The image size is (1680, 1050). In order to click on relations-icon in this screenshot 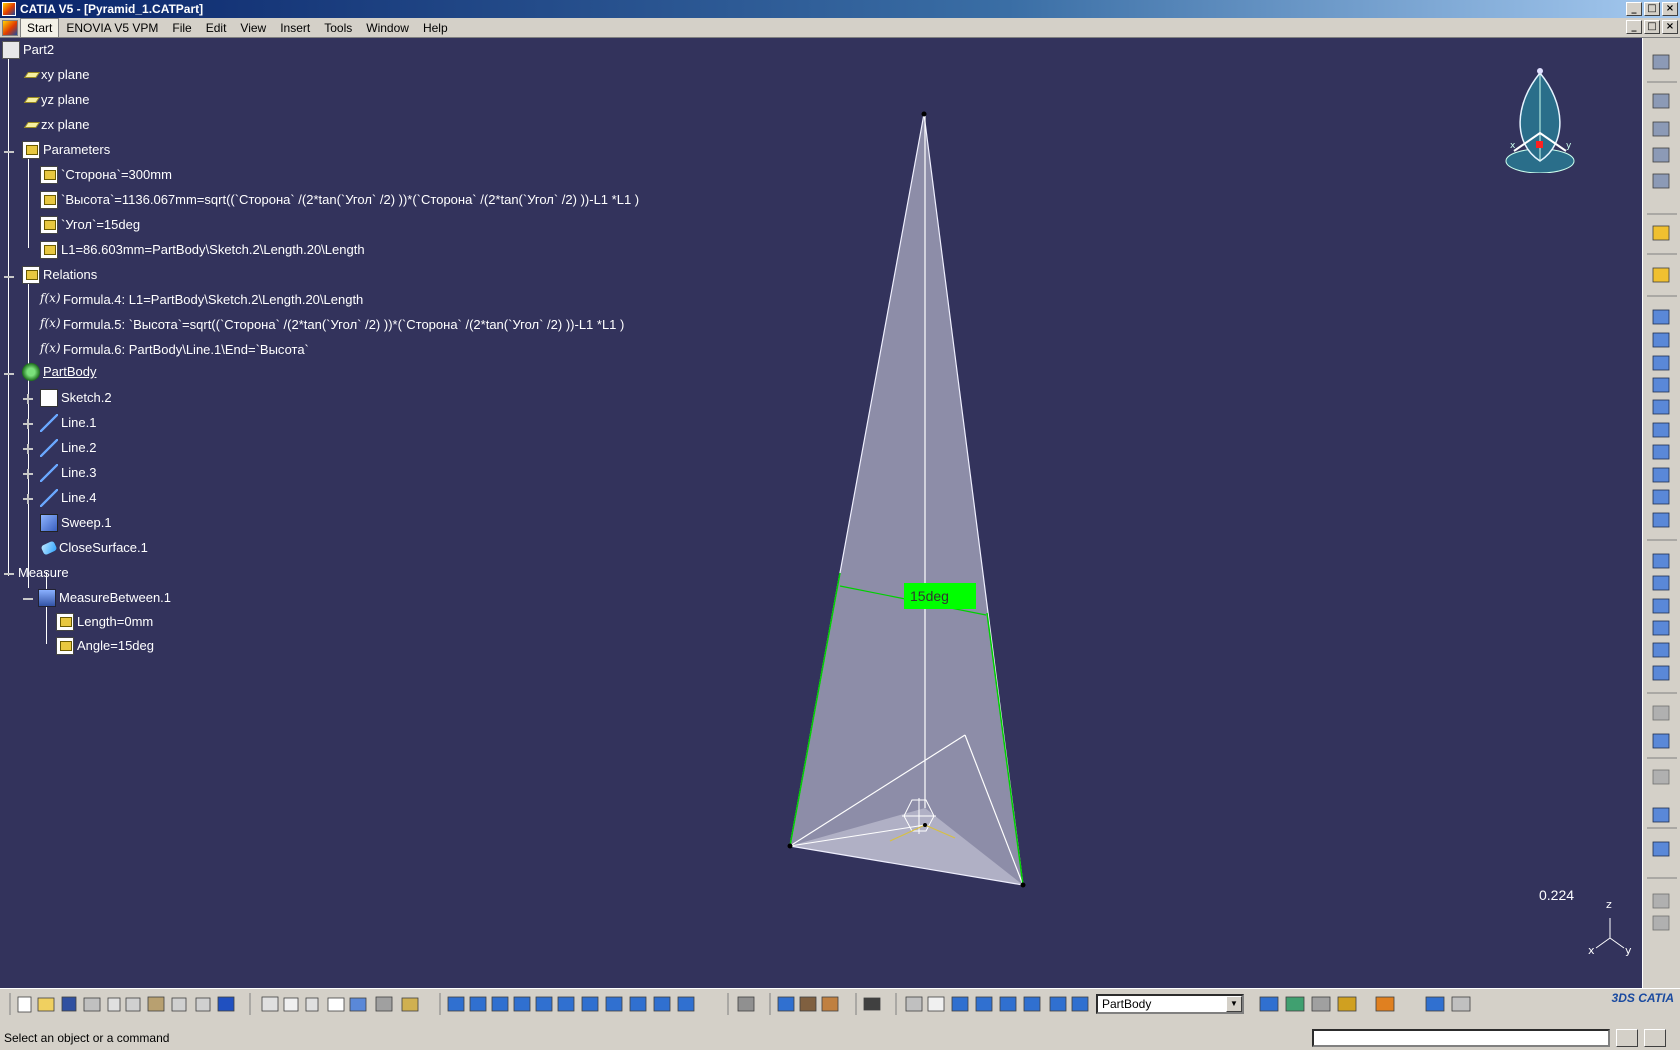, I will do `click(31, 275)`.